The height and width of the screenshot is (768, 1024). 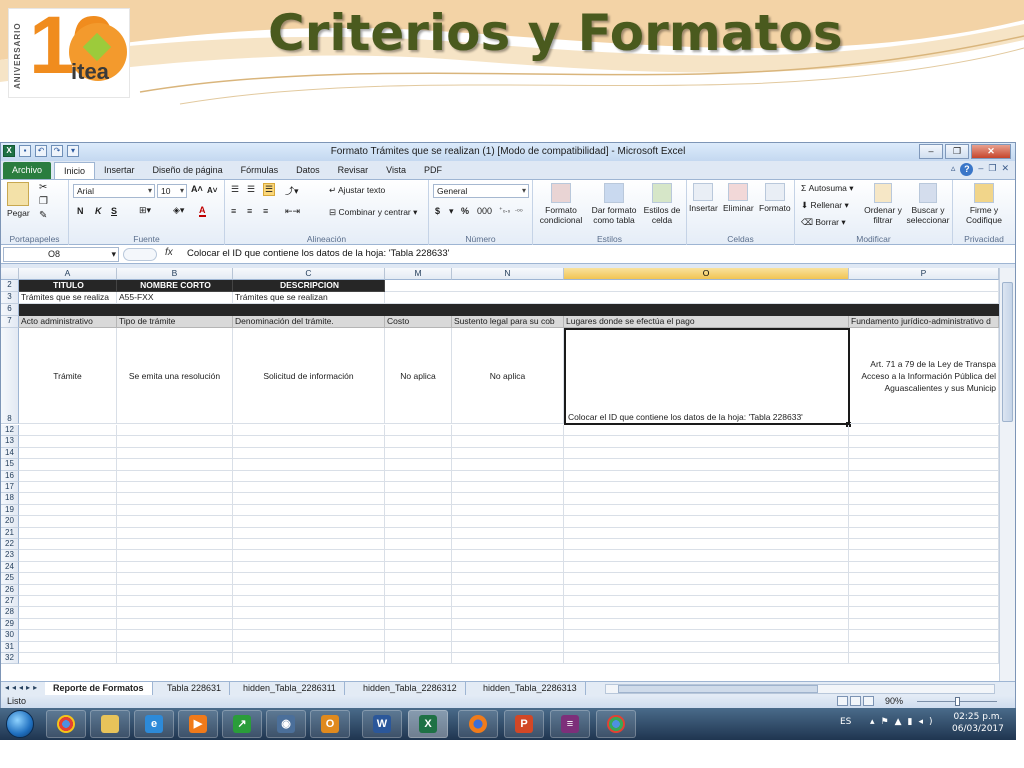 I want to click on taskbar-powerpoint: P, so click(x=524, y=724).